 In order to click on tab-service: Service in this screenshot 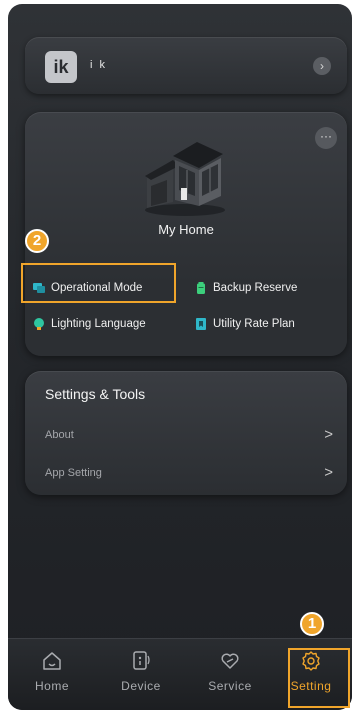, I will do `click(230, 671)`.